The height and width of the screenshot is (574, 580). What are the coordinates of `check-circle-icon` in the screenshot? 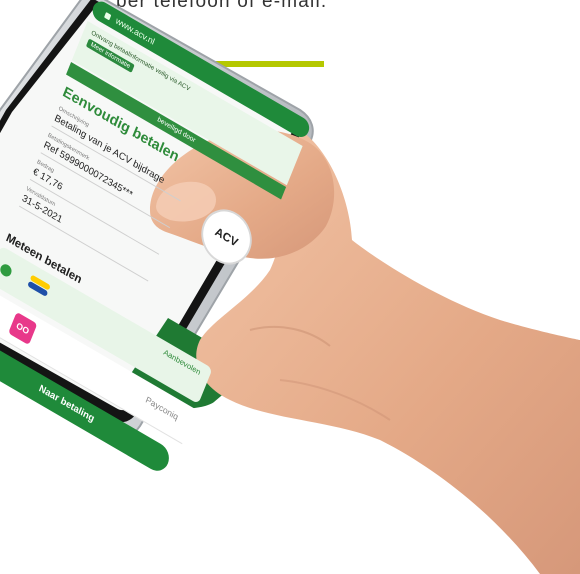 It's located at (7, 270).